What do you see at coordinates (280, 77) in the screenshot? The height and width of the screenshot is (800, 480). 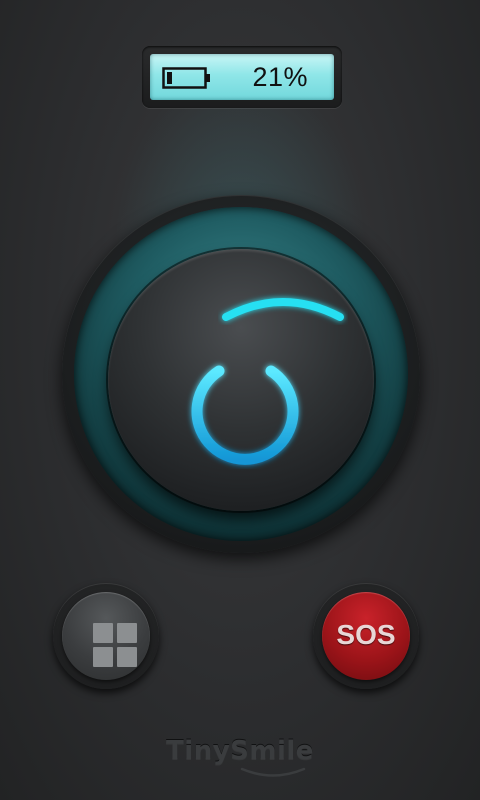 I see `battery-percentage: 21%` at bounding box center [280, 77].